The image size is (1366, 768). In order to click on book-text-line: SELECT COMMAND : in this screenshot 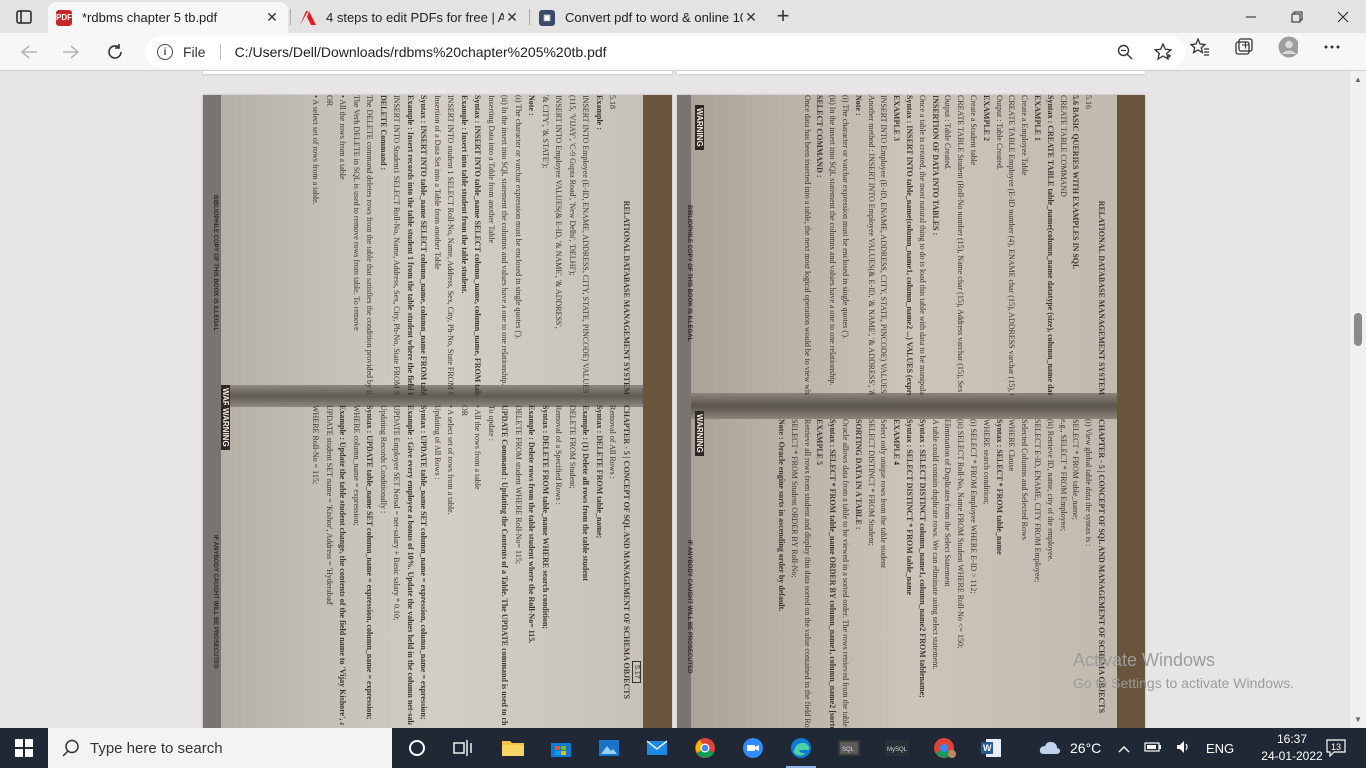, I will do `click(820, 136)`.